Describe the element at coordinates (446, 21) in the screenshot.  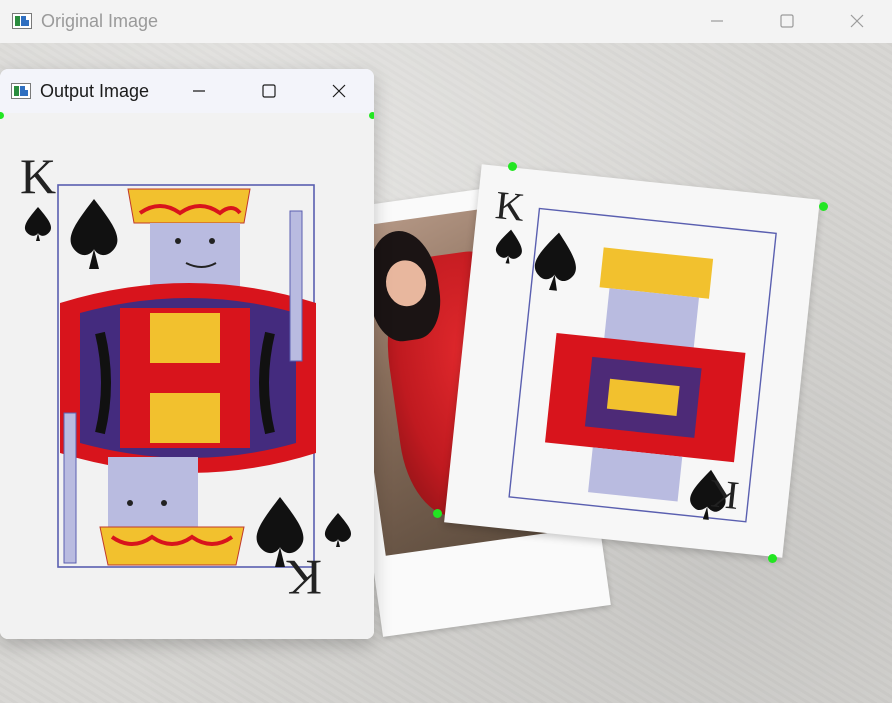
I see `original-window-titlebar: Original Image` at that location.